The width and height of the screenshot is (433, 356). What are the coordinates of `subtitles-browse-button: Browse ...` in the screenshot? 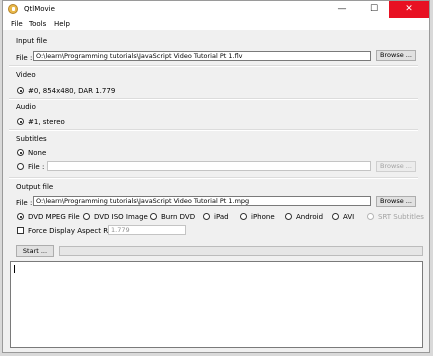 It's located at (396, 166).